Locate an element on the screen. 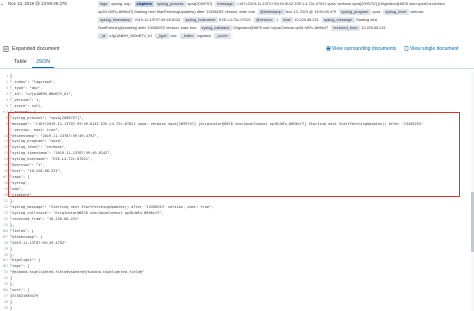 The width and height of the screenshot is (474, 311). highlighted-term: cisphere is located at coordinates (144, 4).